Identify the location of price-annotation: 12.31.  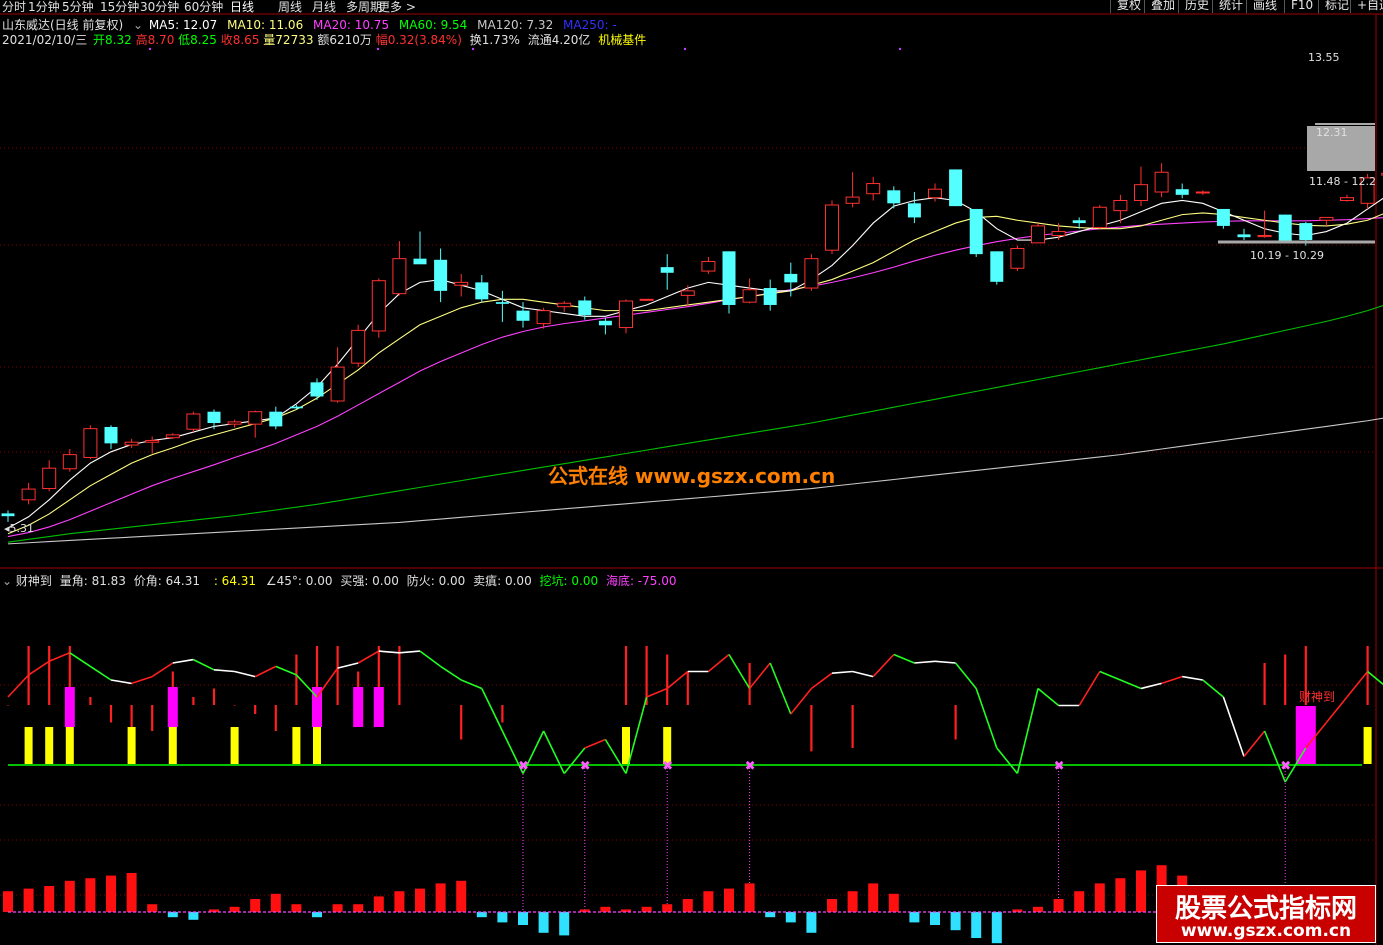
(1332, 132).